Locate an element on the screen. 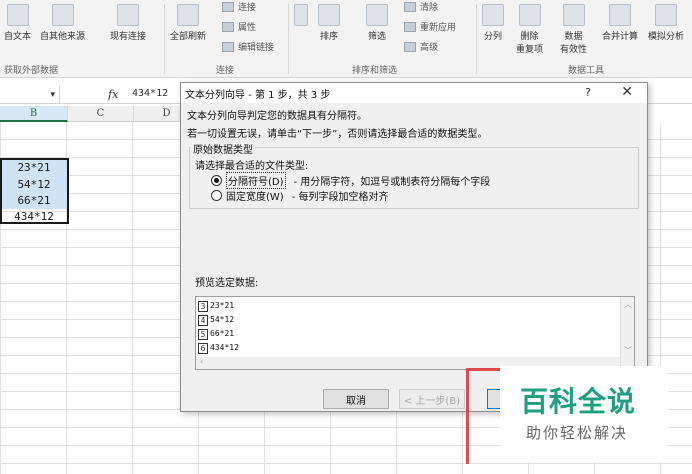 The width and height of the screenshot is (692, 474). watermark: 百科全说 助你轻松解决 is located at coordinates (584, 414).